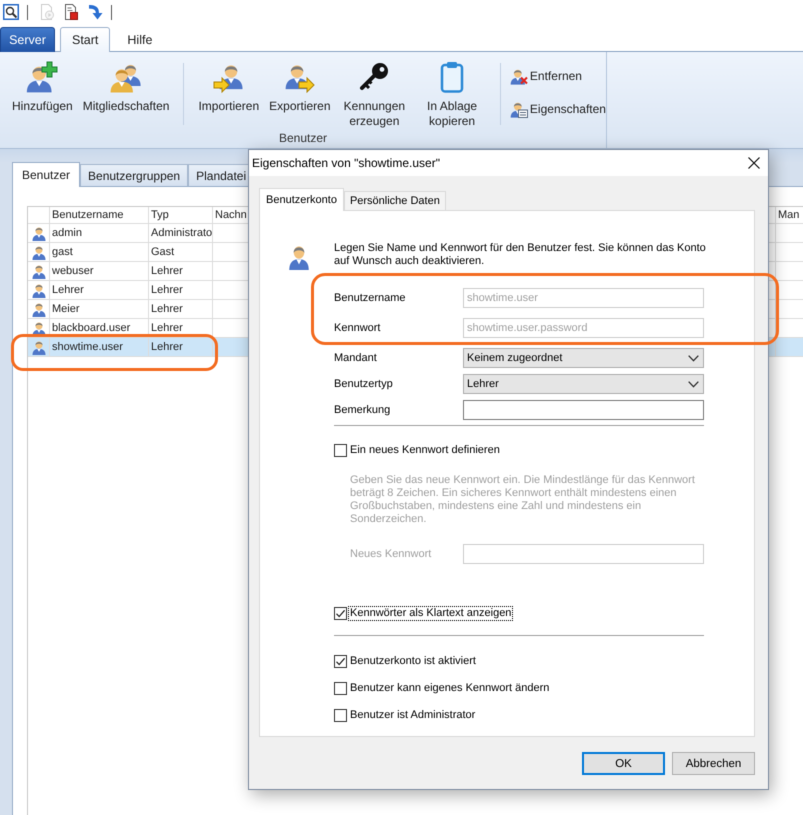 This screenshot has width=803, height=815. What do you see at coordinates (303, 138) in the screenshot?
I see `group-label: Benutzer` at bounding box center [303, 138].